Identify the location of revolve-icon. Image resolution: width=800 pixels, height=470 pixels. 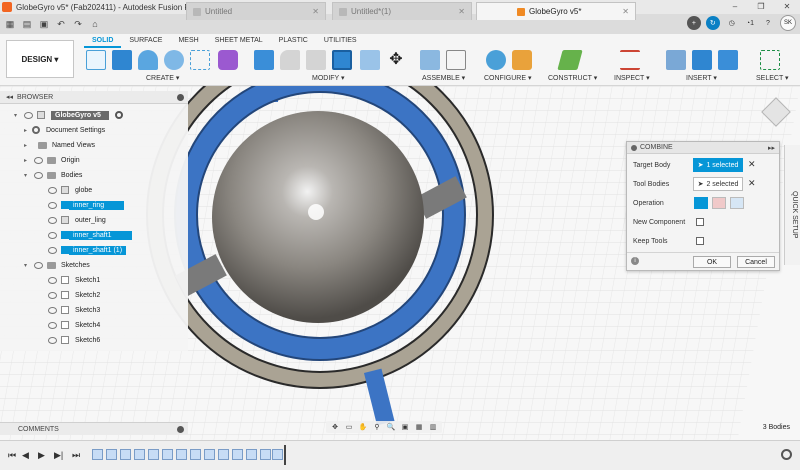
(148, 60).